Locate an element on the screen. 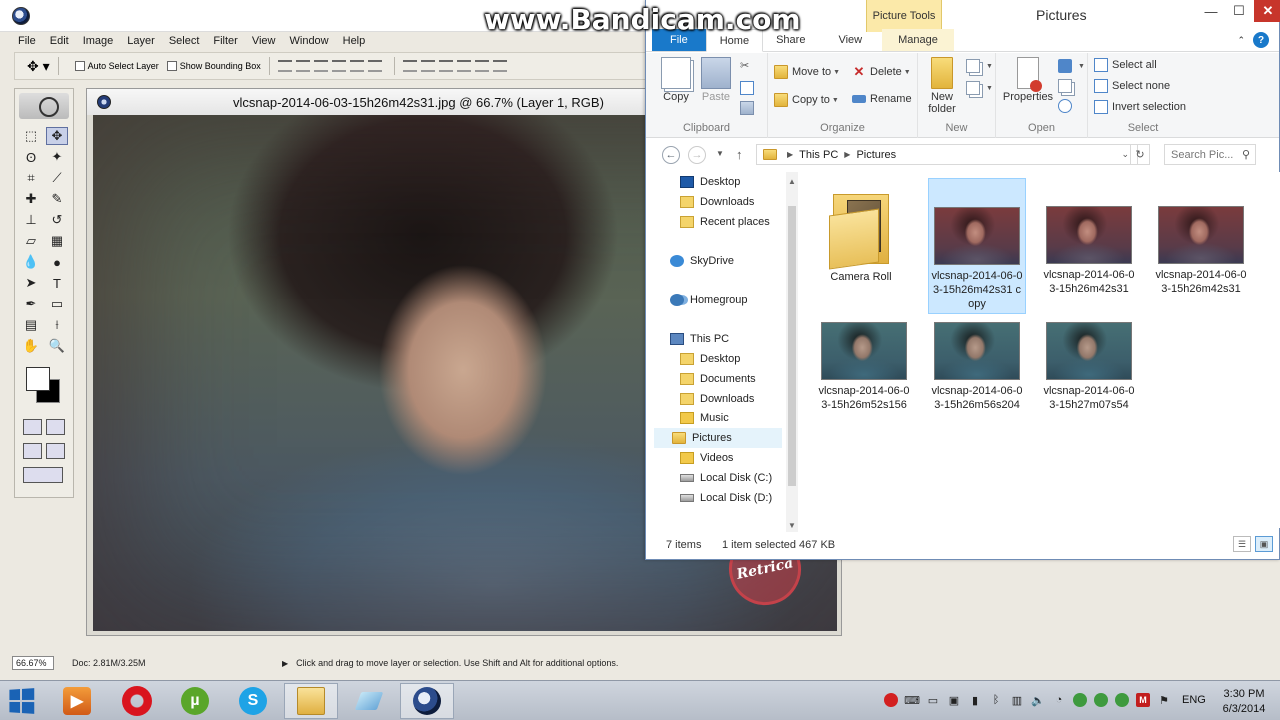  edit-button is located at coordinates (1067, 86).